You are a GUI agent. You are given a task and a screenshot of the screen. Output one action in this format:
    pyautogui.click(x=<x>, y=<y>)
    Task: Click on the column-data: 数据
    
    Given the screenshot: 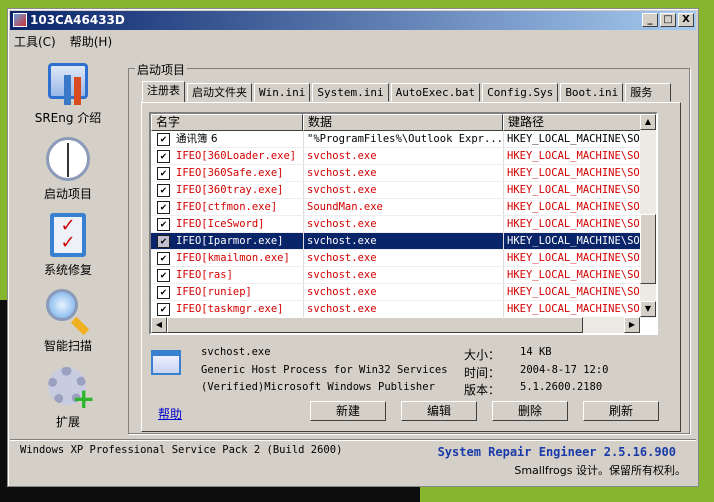 What is the action you would take?
    pyautogui.click(x=403, y=122)
    